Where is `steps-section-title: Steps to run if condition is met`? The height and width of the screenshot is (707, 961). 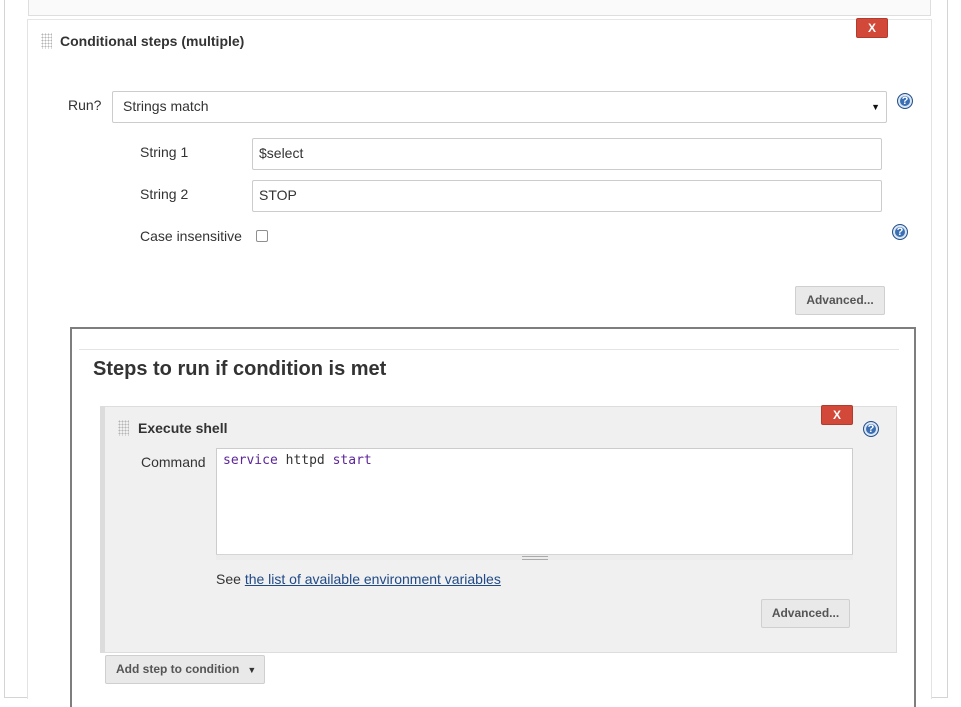
steps-section-title: Steps to run if condition is met is located at coordinates (240, 369).